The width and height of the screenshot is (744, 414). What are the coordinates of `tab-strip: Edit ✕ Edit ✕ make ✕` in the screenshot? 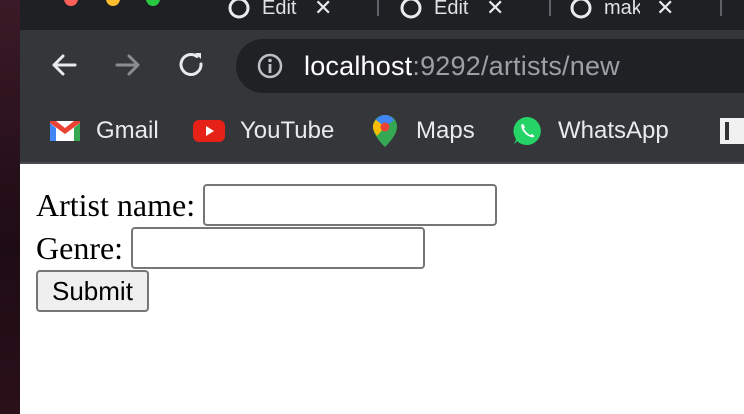 It's located at (382, 15).